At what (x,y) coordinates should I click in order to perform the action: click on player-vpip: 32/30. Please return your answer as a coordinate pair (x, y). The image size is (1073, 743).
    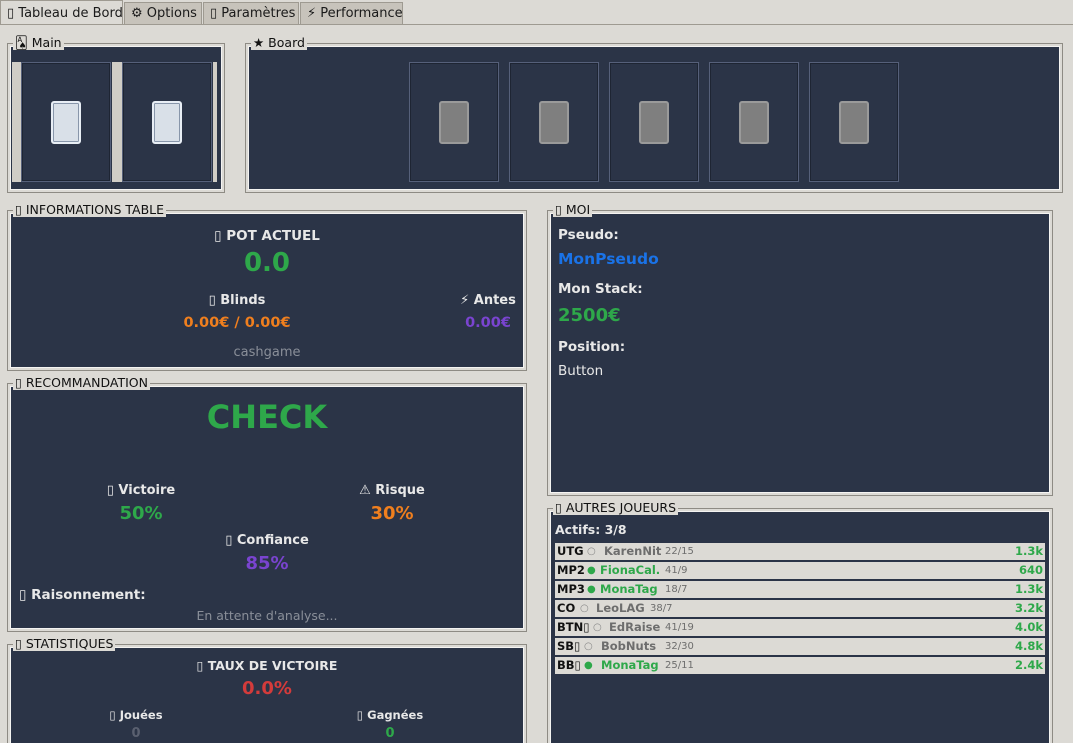
    Looking at the image, I should click on (679, 646).